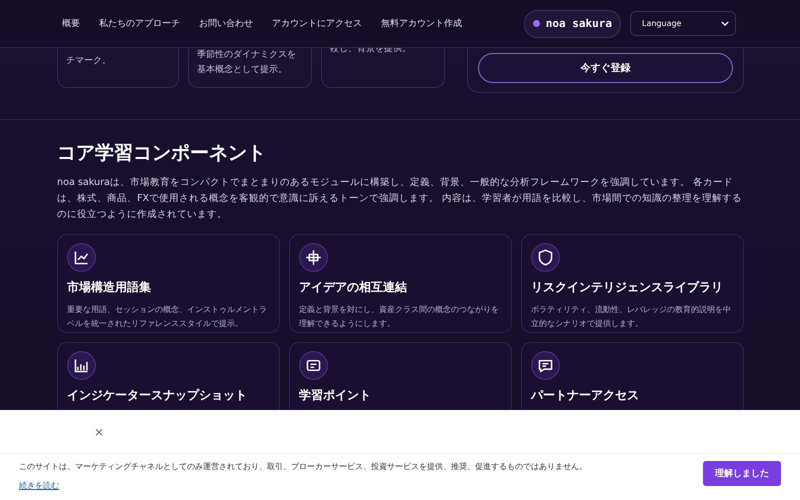  Describe the element at coordinates (109, 287) in the screenshot. I see `card-title: 市場構造用語集` at that location.